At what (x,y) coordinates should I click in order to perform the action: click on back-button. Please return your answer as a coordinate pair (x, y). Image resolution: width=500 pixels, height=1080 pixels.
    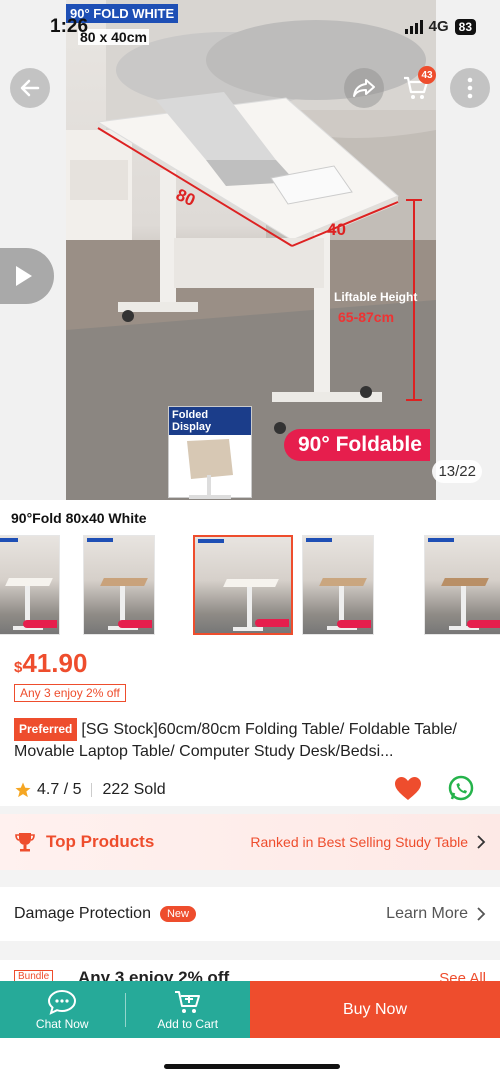
    Looking at the image, I should click on (30, 88).